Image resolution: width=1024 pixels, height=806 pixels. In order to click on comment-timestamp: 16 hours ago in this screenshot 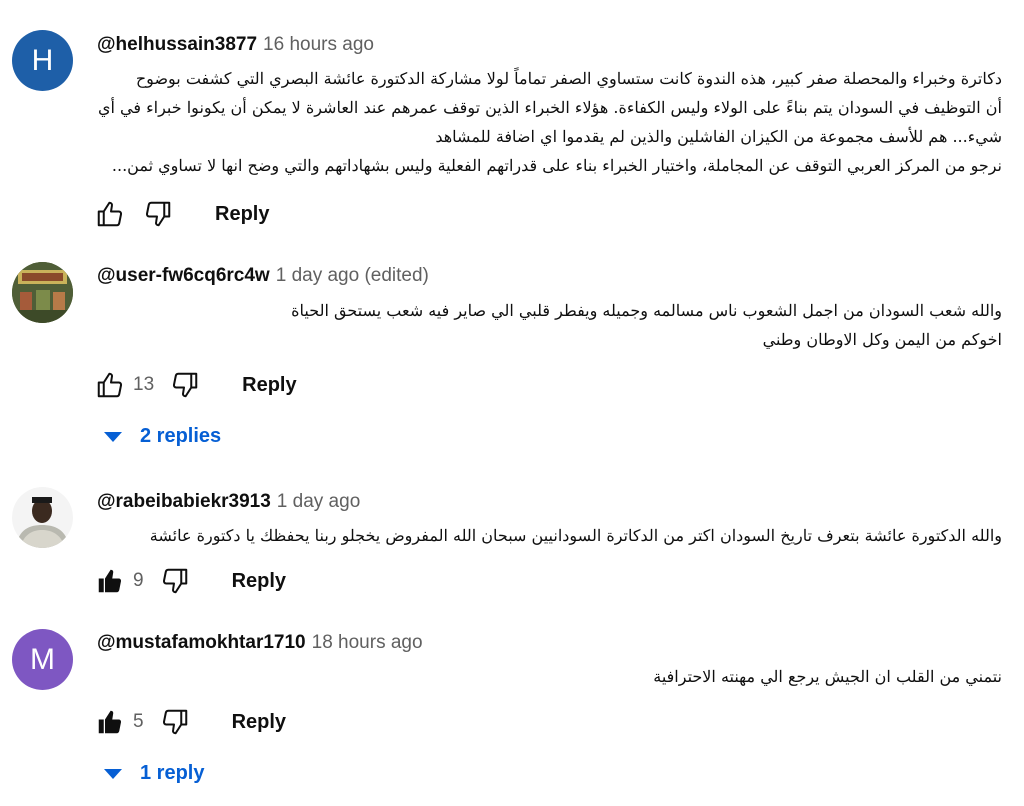, I will do `click(318, 44)`.